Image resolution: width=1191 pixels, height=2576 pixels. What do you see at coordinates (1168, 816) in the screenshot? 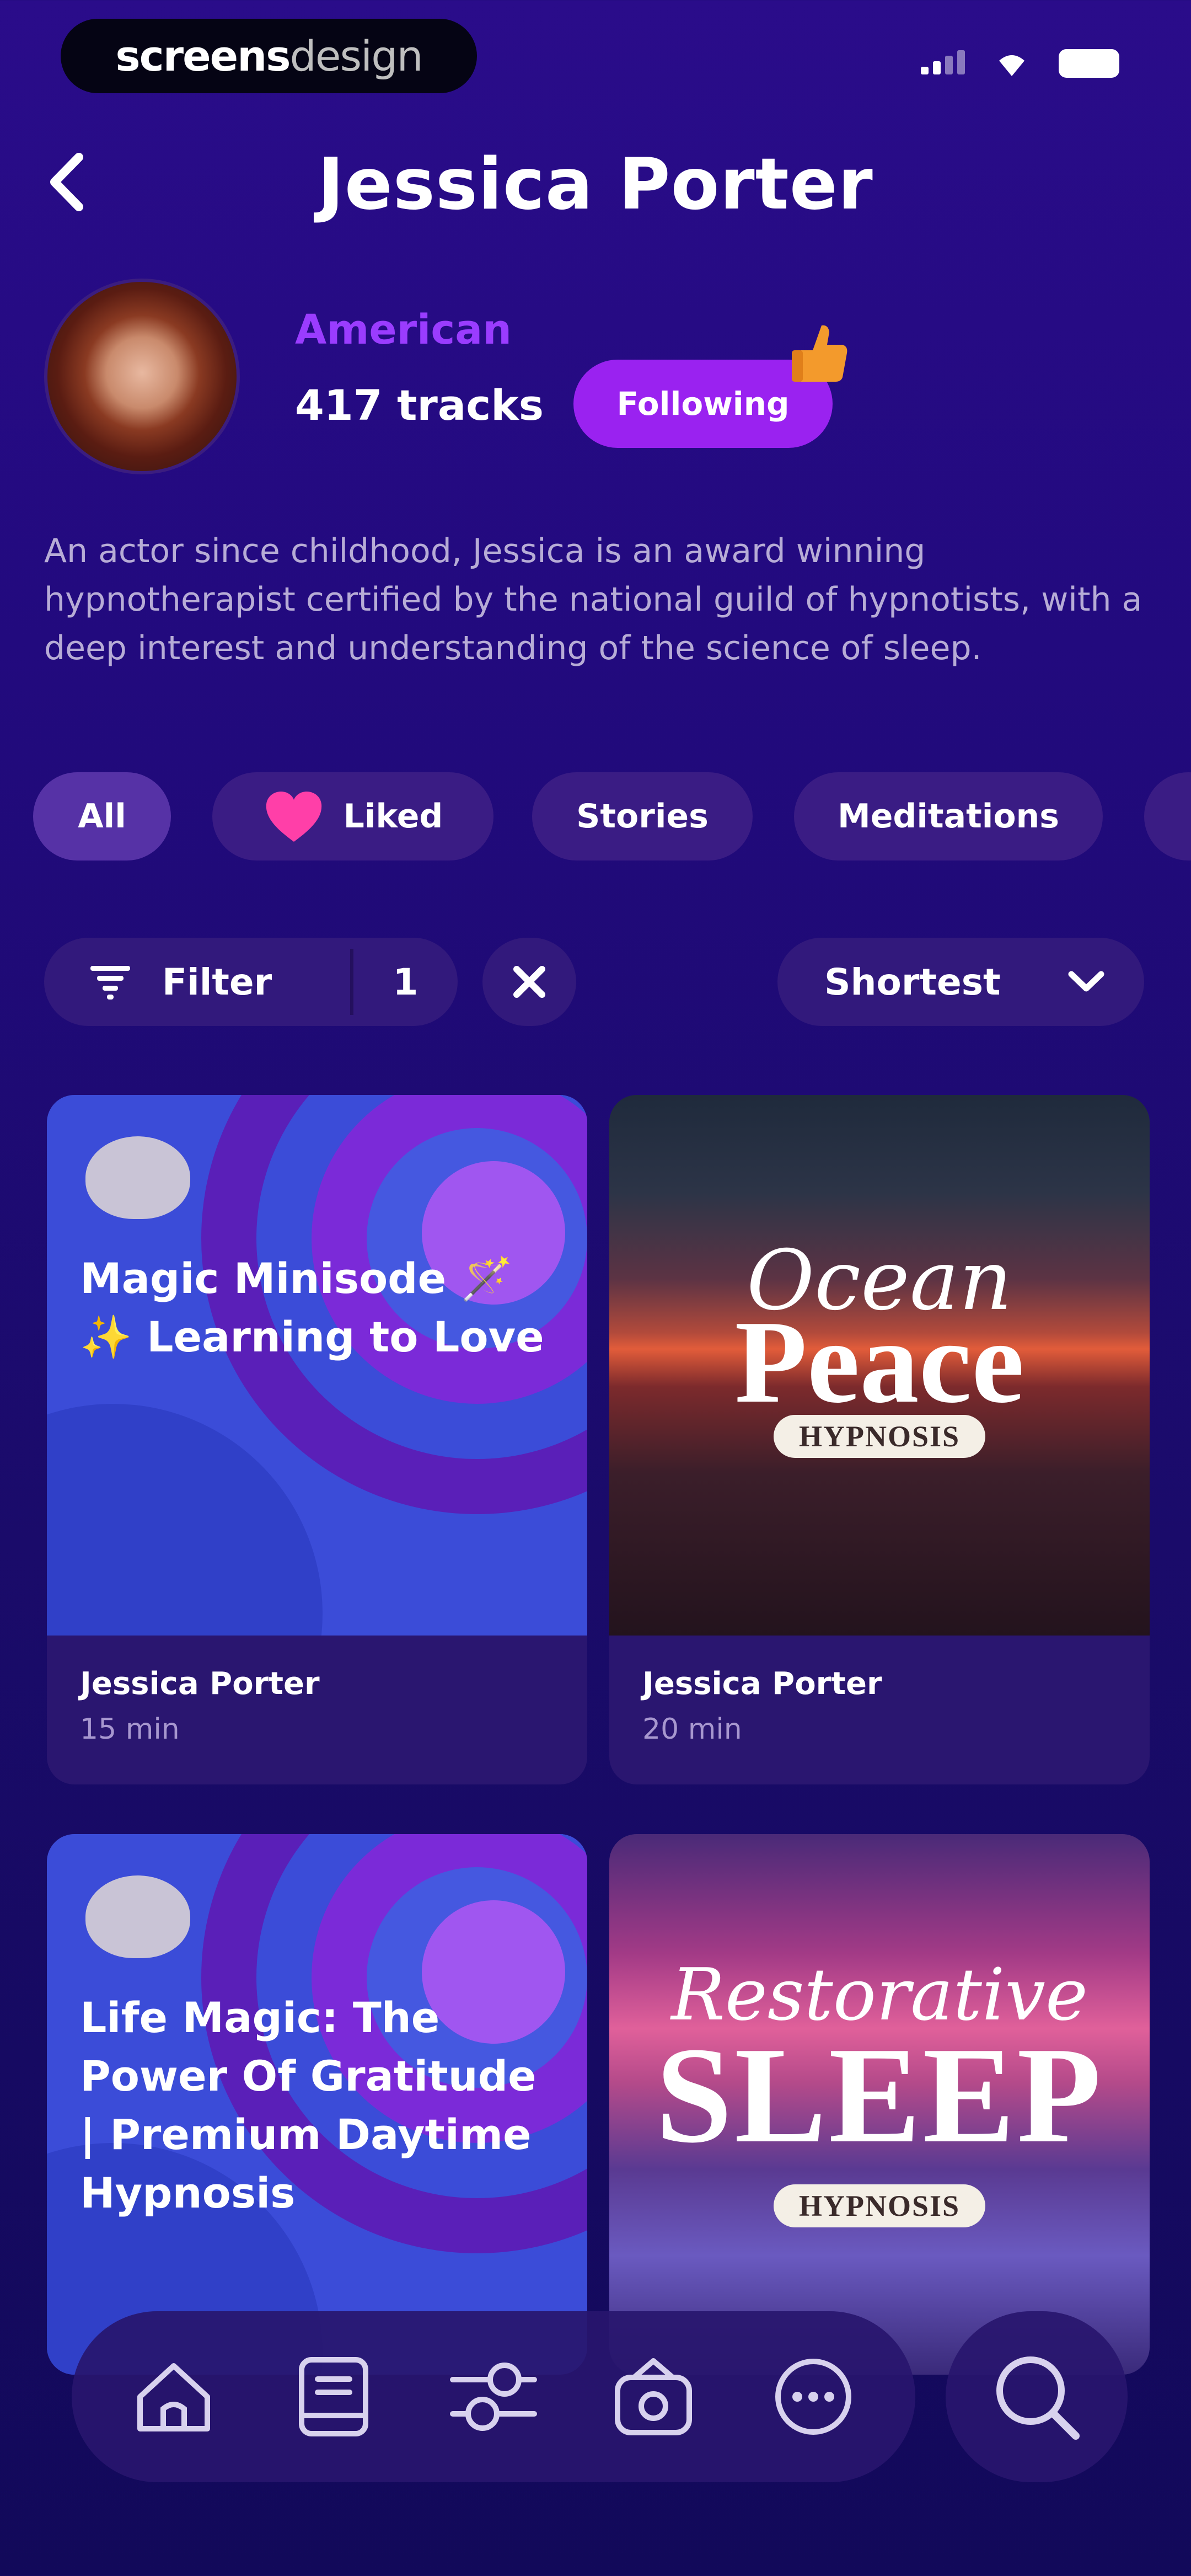
I see `chip-more` at bounding box center [1168, 816].